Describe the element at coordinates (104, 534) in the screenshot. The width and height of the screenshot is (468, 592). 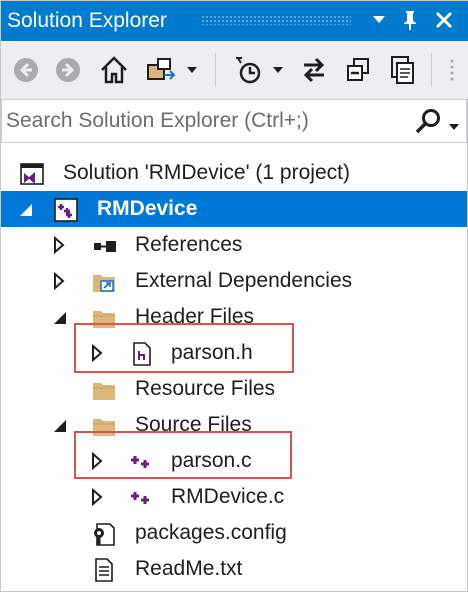
I see `config-file-icon` at that location.